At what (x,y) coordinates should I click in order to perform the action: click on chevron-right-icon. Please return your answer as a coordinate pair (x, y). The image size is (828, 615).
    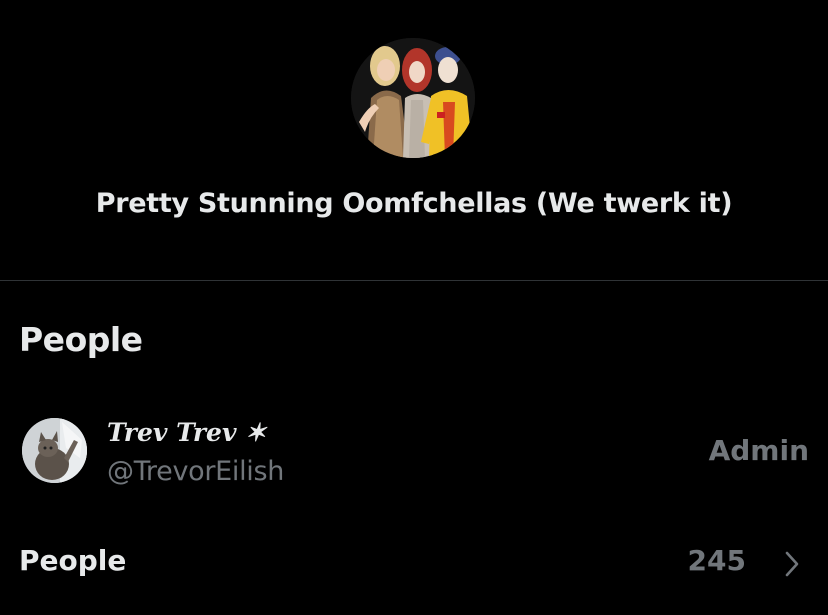
    Looking at the image, I should click on (792, 564).